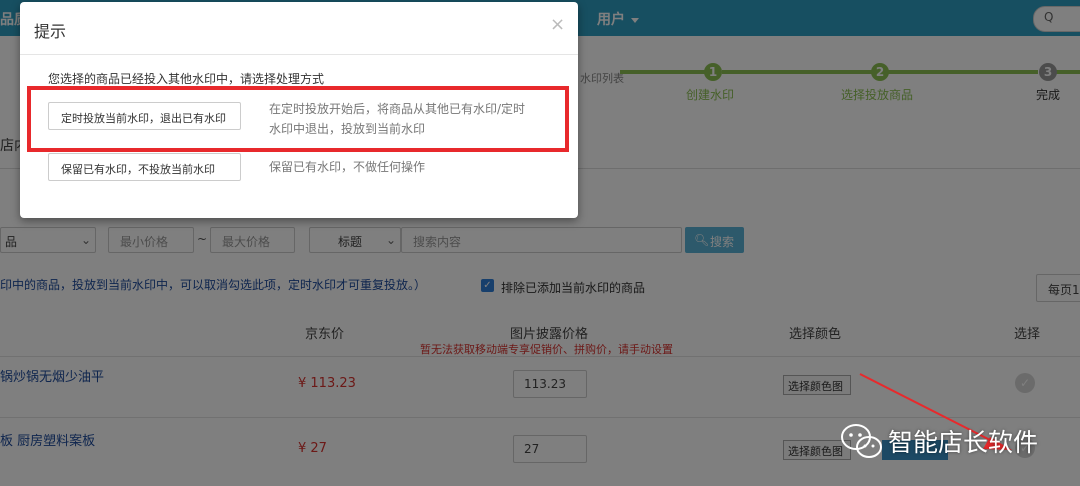  Describe the element at coordinates (935, 411) in the screenshot. I see `annotation-arrow` at that location.